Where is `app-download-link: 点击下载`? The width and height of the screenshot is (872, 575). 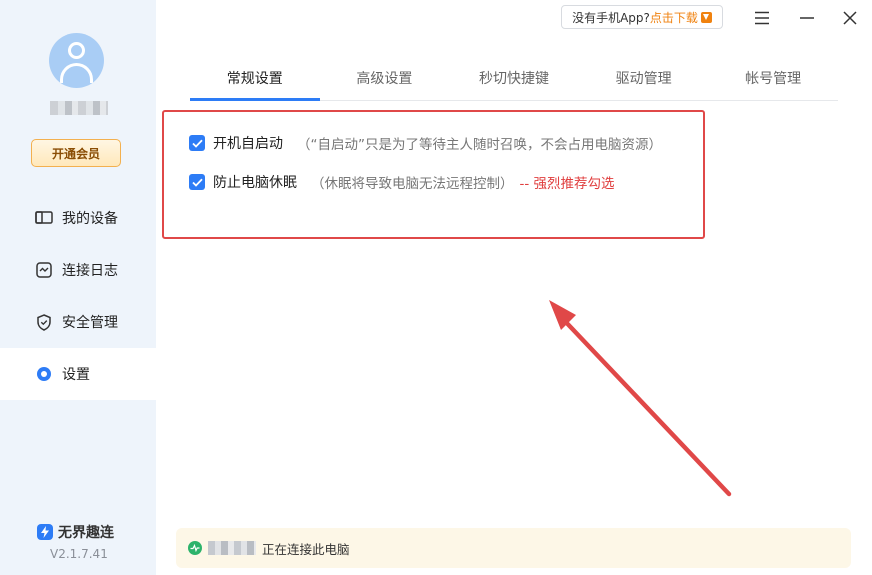 app-download-link: 点击下载 is located at coordinates (674, 17).